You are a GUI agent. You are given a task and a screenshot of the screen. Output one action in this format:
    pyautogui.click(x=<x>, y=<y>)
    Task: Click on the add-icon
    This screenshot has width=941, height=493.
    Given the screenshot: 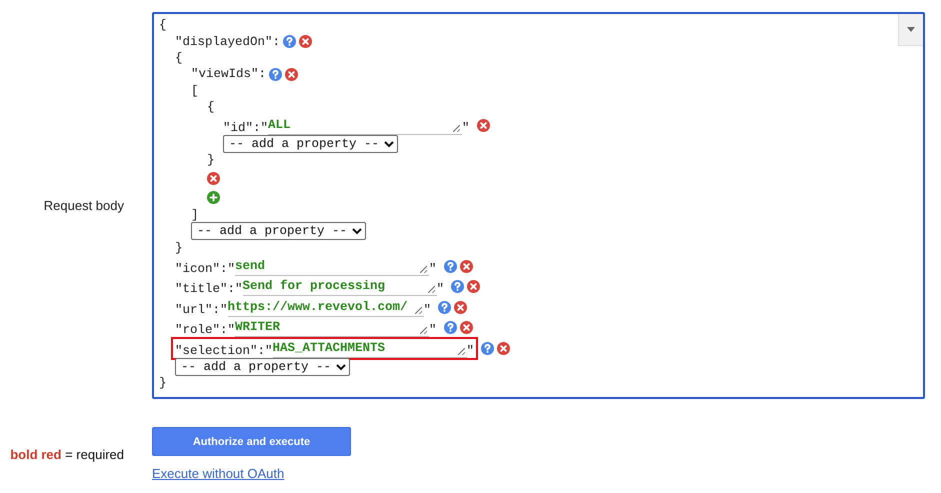 What is the action you would take?
    pyautogui.click(x=213, y=197)
    